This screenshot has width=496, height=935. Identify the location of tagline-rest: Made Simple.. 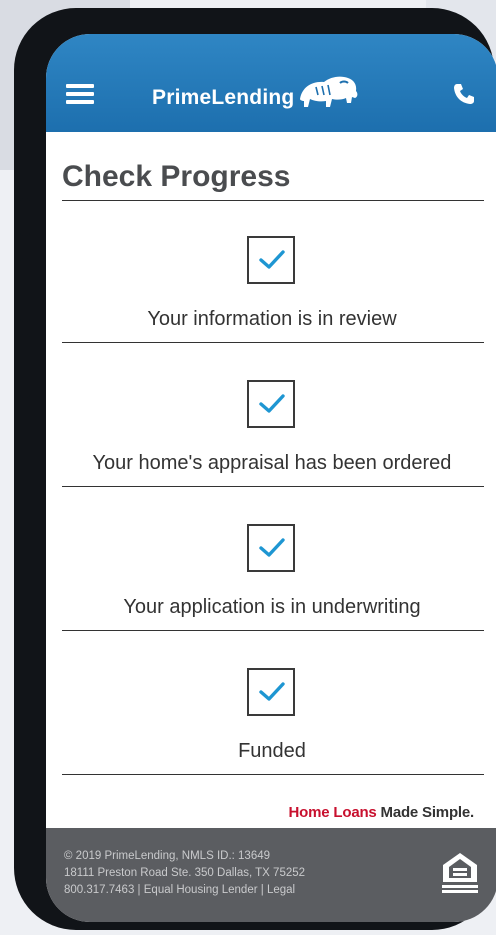
(425, 812).